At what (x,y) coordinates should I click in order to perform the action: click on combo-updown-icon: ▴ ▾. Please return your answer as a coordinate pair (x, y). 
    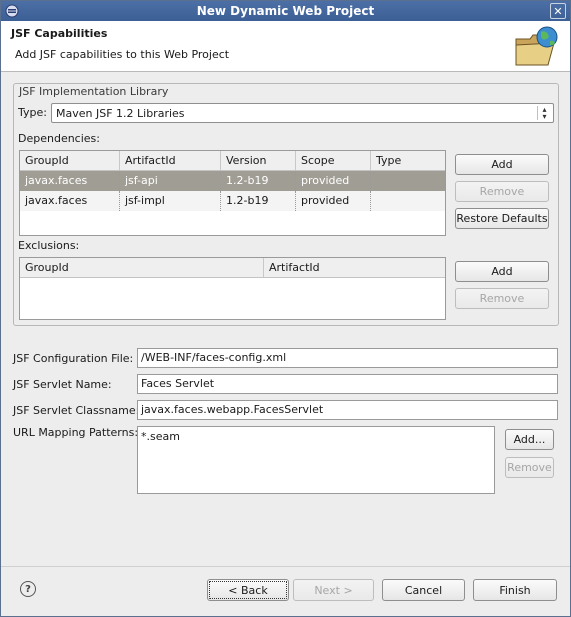
    Looking at the image, I should click on (544, 113).